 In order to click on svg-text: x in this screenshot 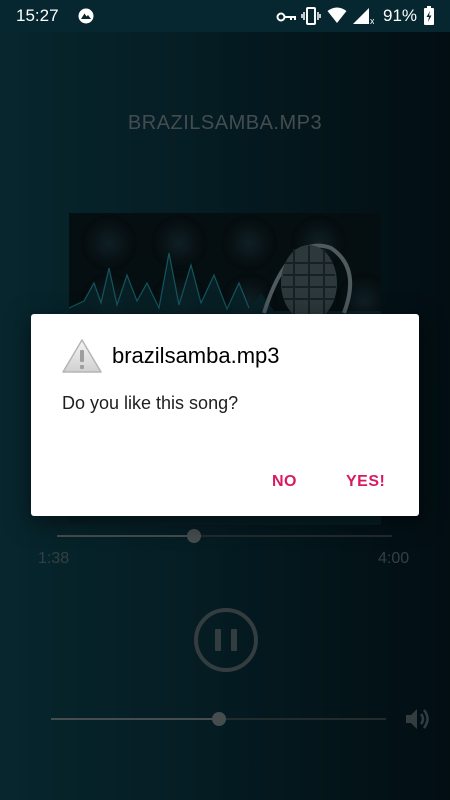, I will do `click(372, 20)`.